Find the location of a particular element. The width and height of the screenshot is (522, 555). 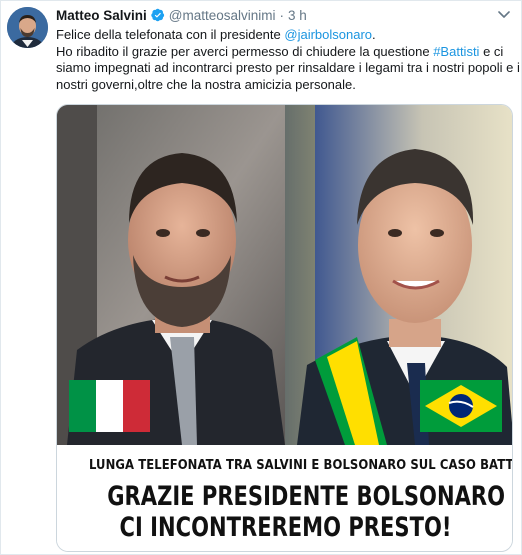

hashtag-link: #Battisti is located at coordinates (456, 51).